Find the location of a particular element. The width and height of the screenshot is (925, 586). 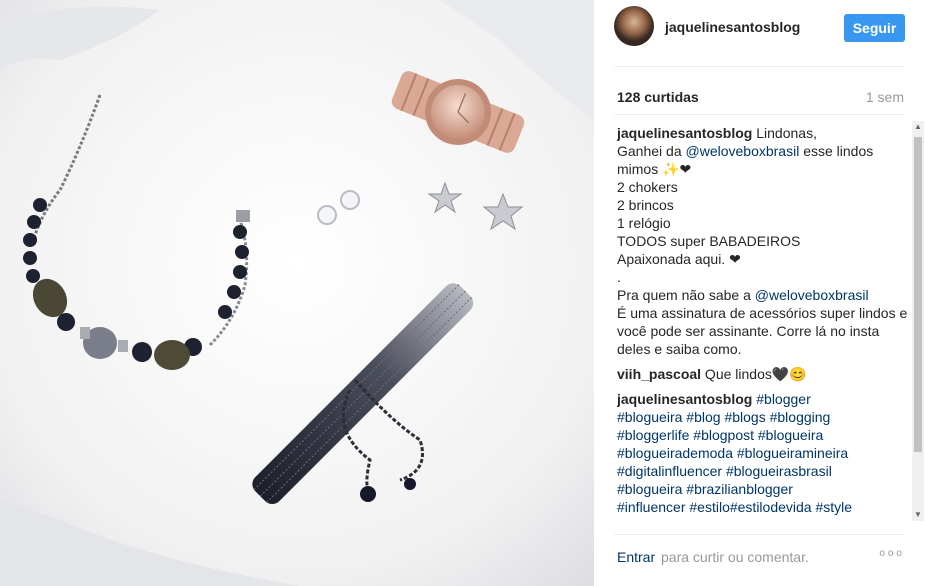

comment-prompt: para curtir ou comentar. is located at coordinates (735, 557).